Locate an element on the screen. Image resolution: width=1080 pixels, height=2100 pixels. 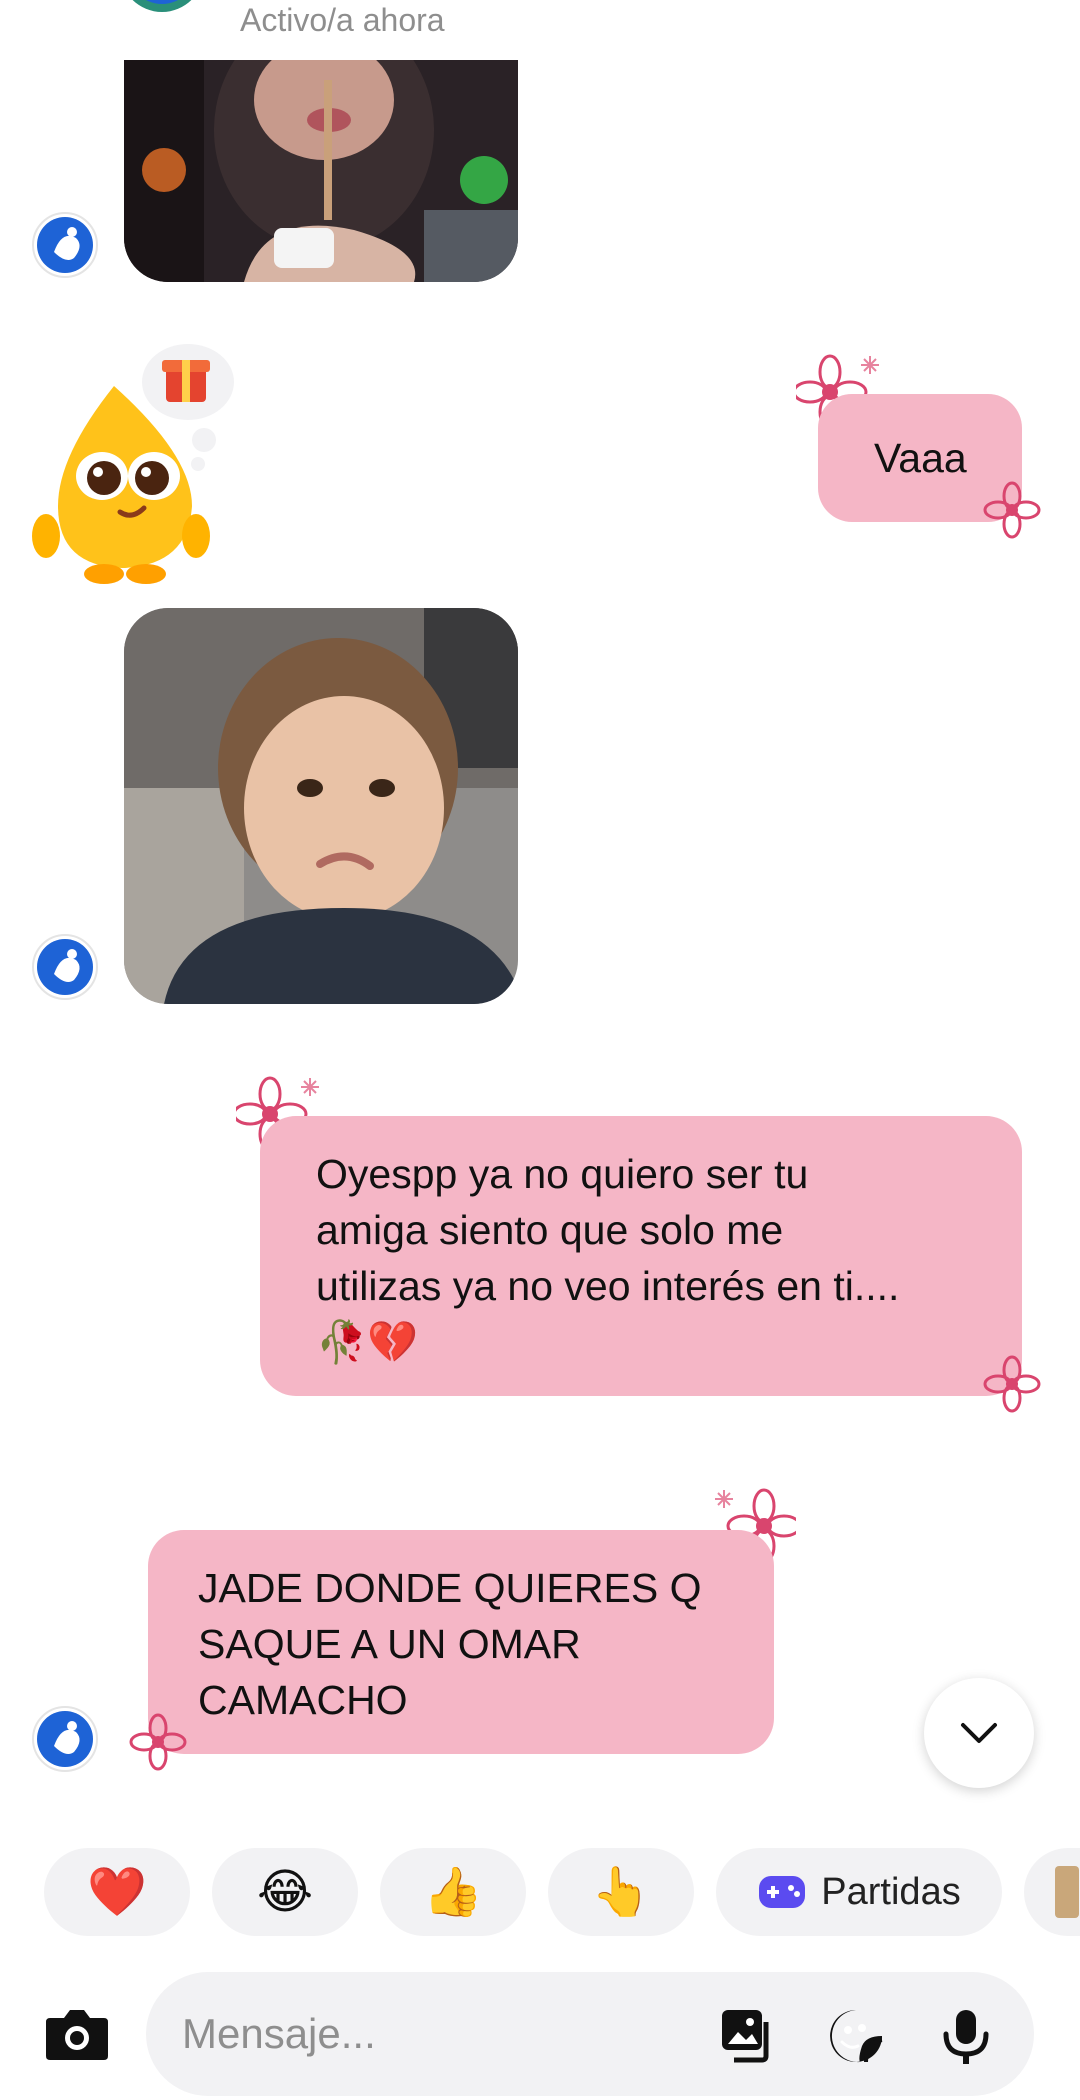
sticker-icon is located at coordinates (856, 2036).